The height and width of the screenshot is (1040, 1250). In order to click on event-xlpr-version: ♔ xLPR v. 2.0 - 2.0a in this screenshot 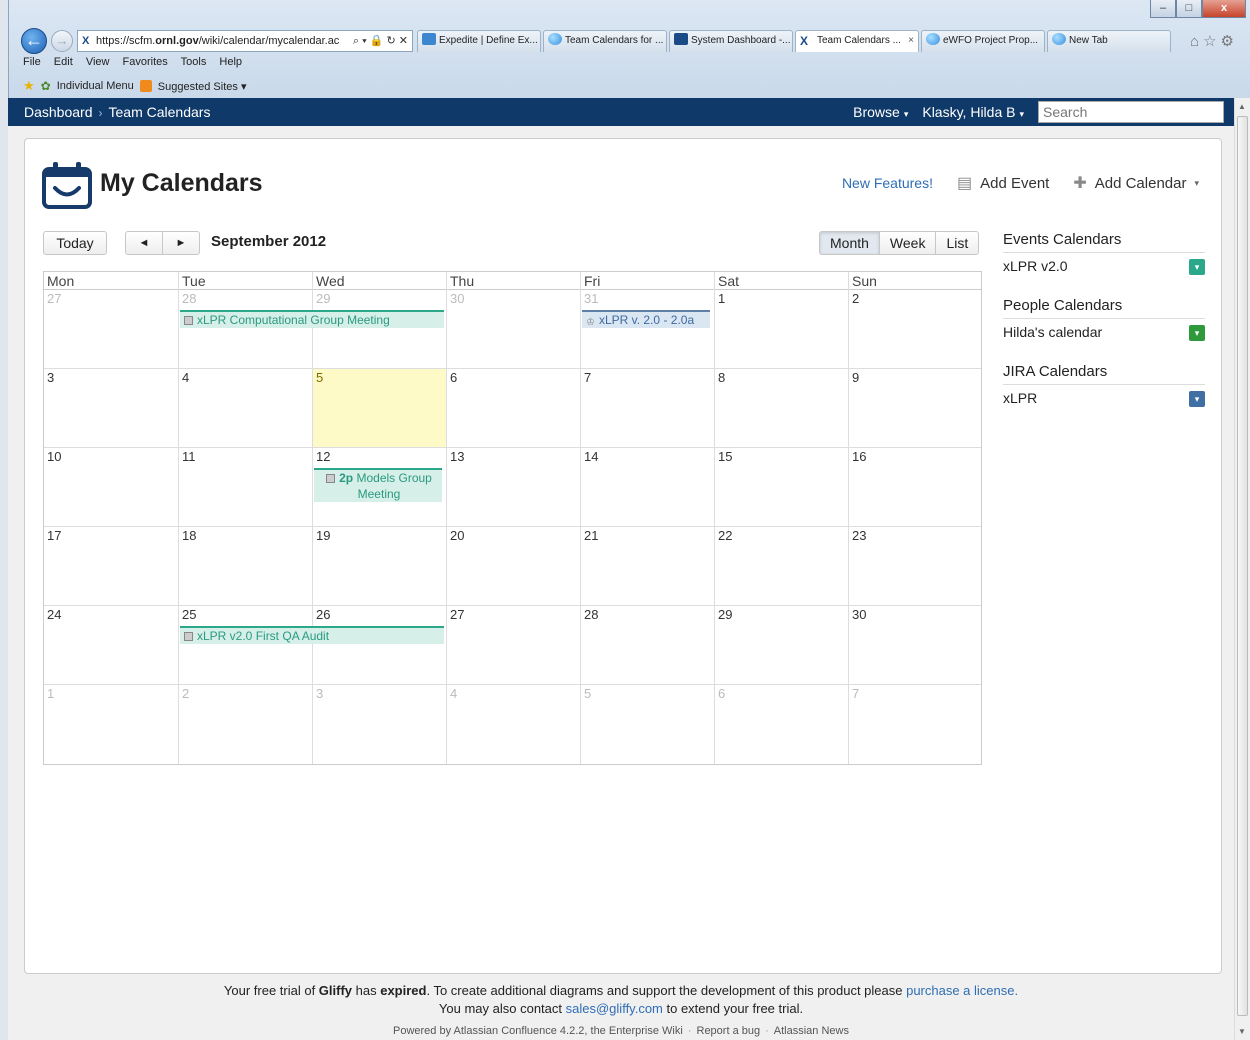, I will do `click(646, 319)`.